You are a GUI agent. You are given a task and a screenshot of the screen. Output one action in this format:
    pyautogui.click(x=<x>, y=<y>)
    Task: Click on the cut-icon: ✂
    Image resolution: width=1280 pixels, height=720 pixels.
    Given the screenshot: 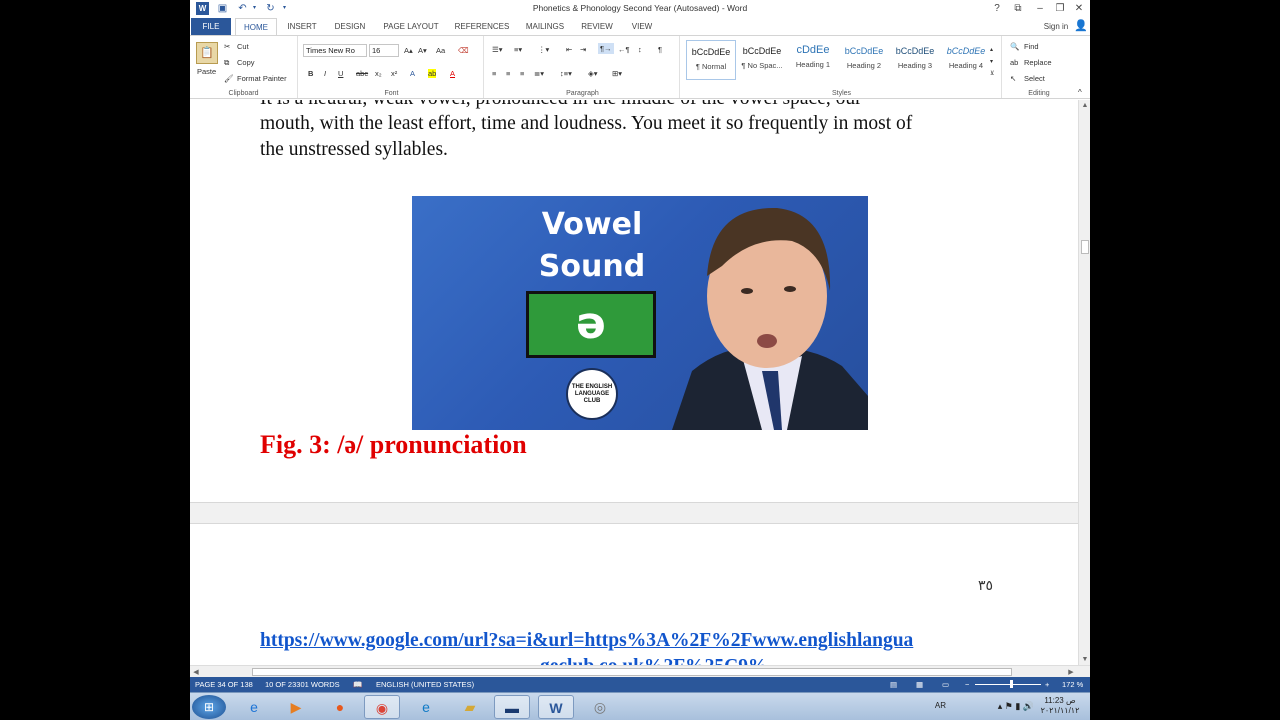 What is the action you would take?
    pyautogui.click(x=227, y=46)
    